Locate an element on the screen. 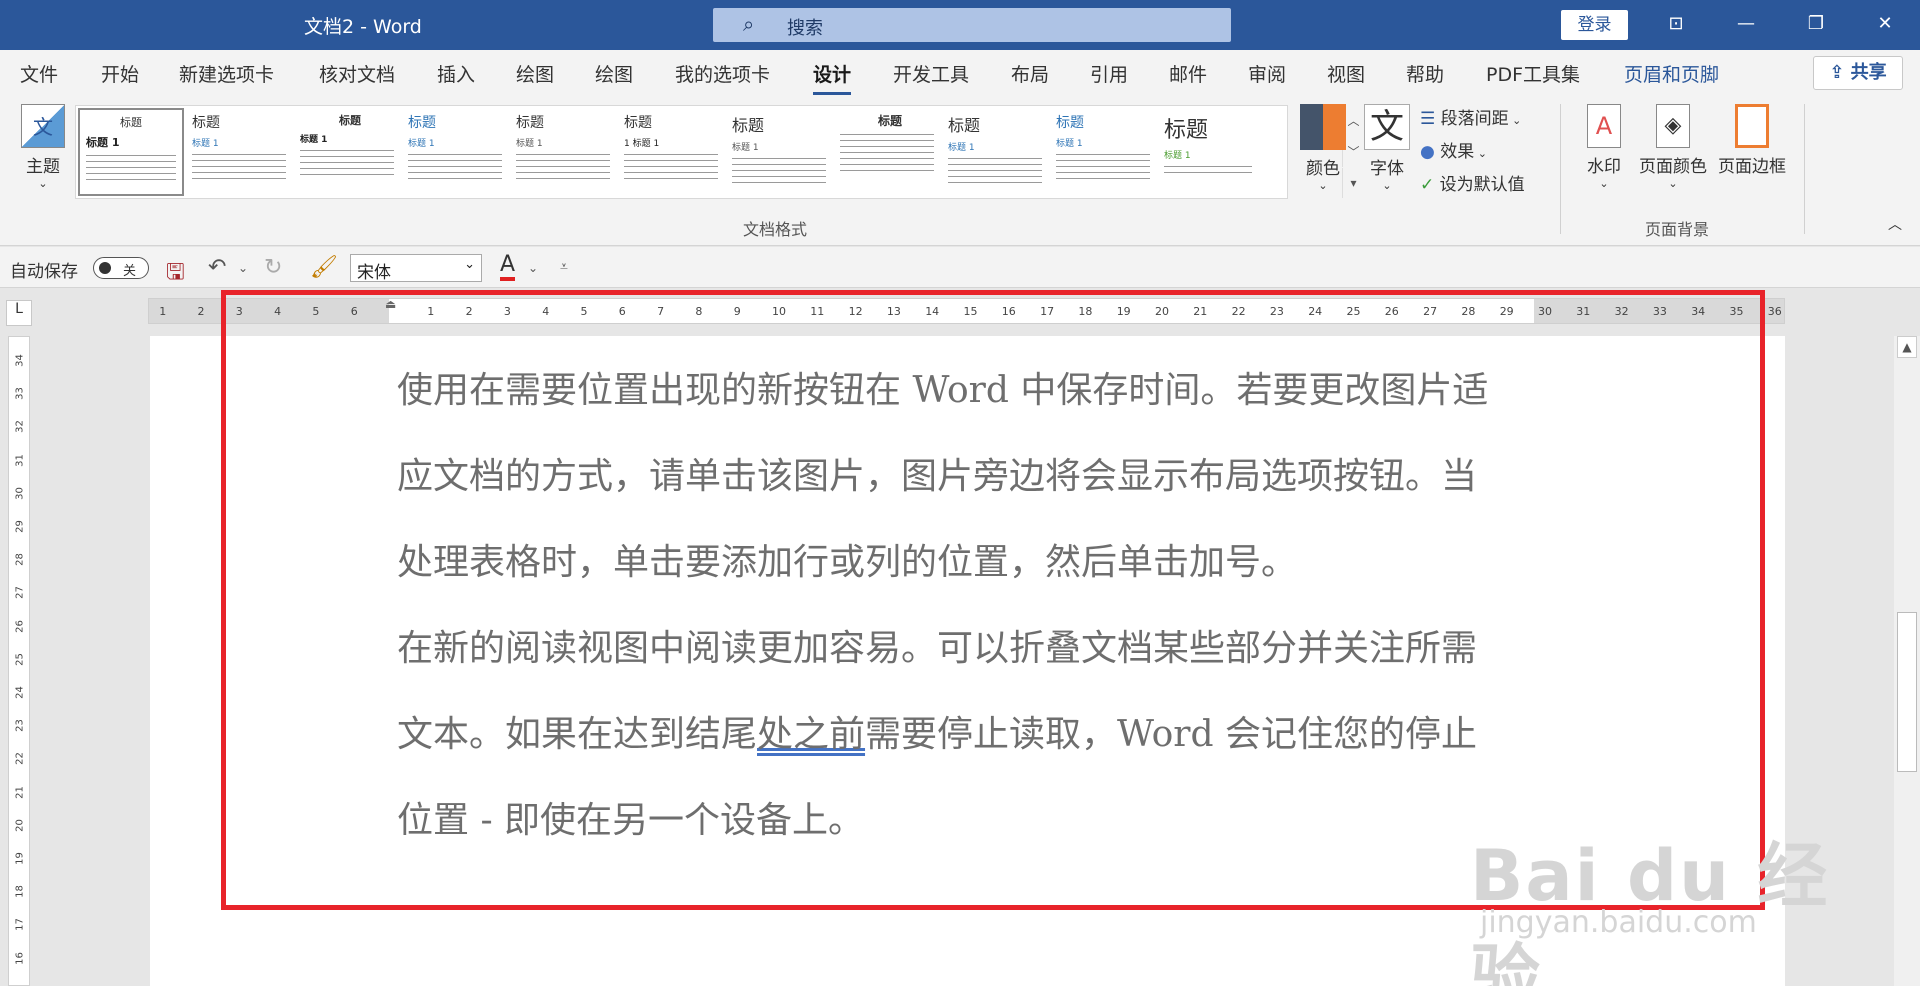 Image resolution: width=1920 pixels, height=986 pixels. tab-new-tab: 新建选项卡 is located at coordinates (226, 73).